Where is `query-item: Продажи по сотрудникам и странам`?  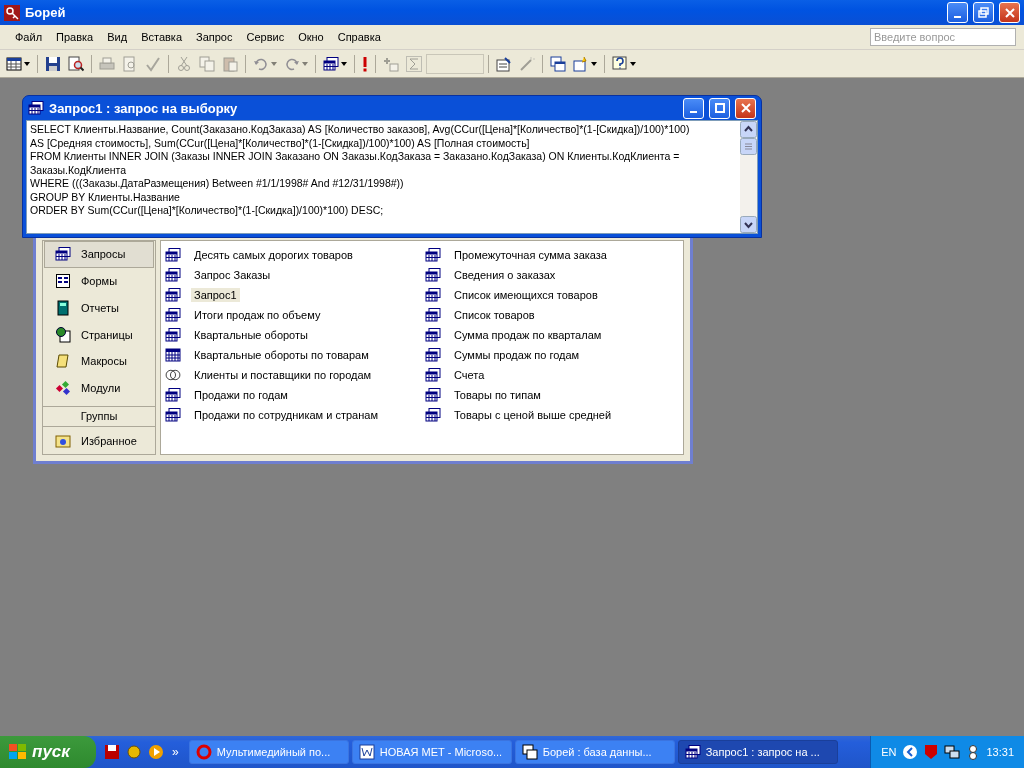
query-item: Продажи по сотрудникам и странам is located at coordinates (286, 415).